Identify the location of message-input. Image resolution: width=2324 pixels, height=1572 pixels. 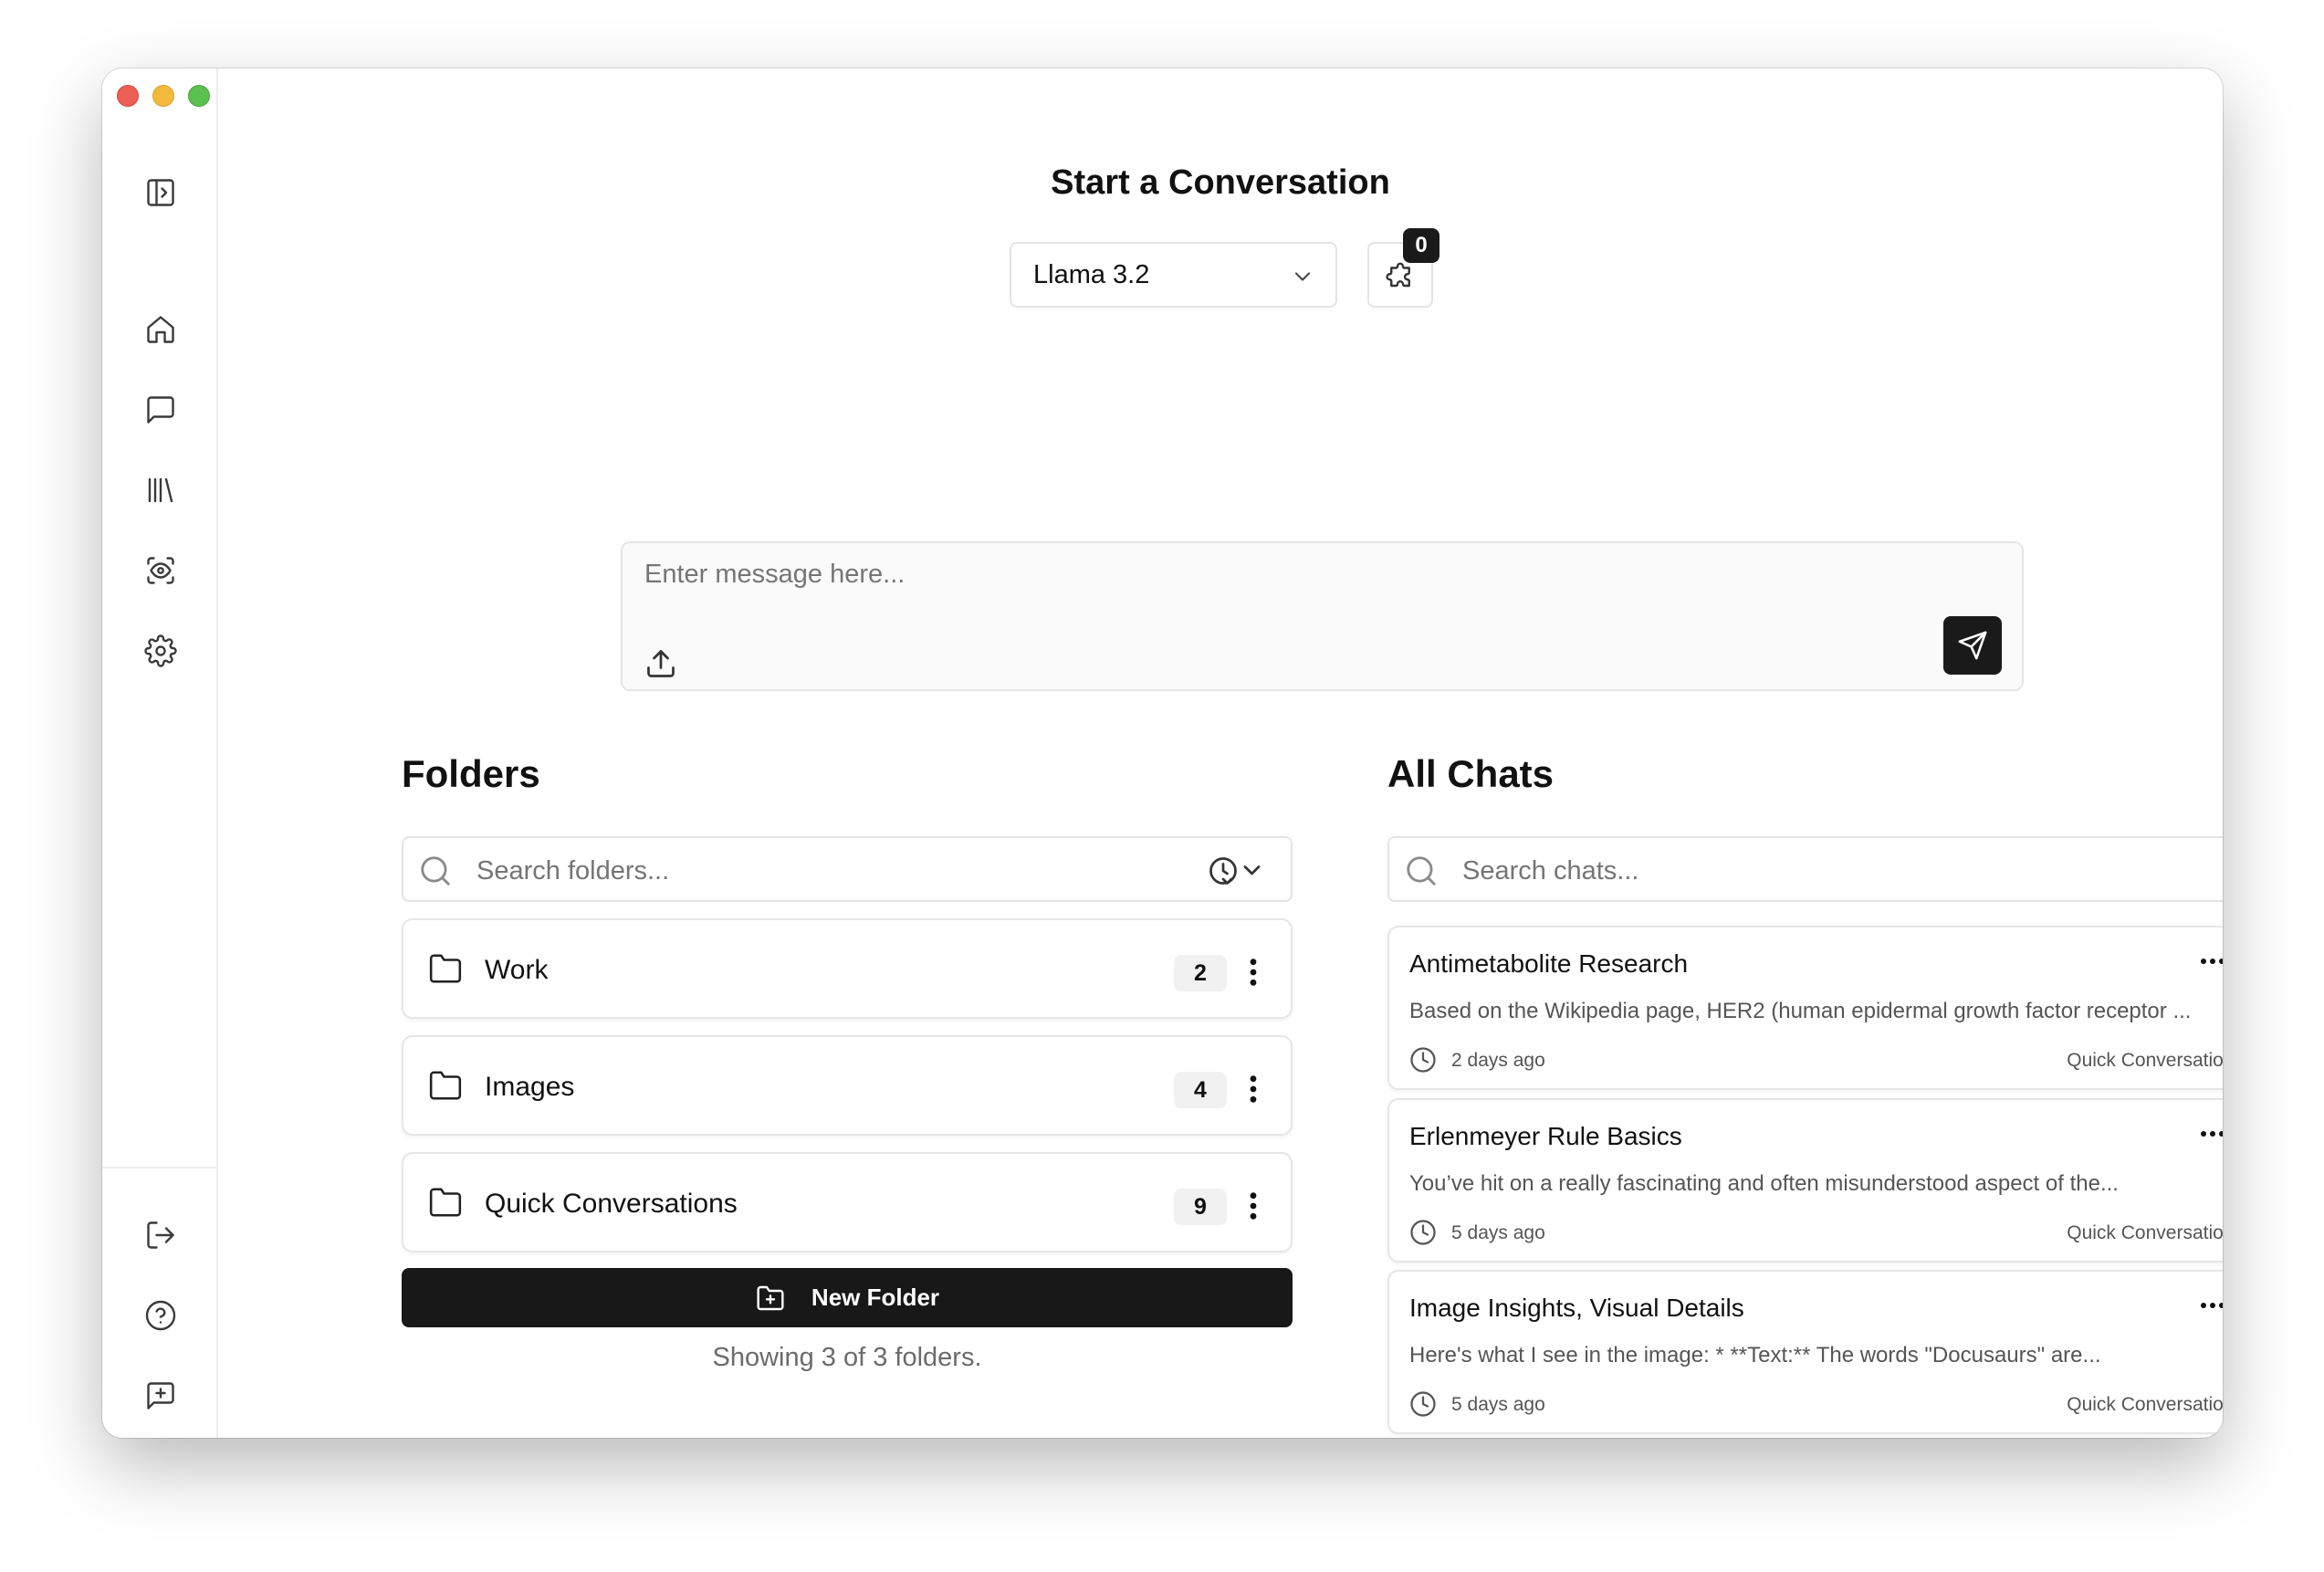
(1238, 575).